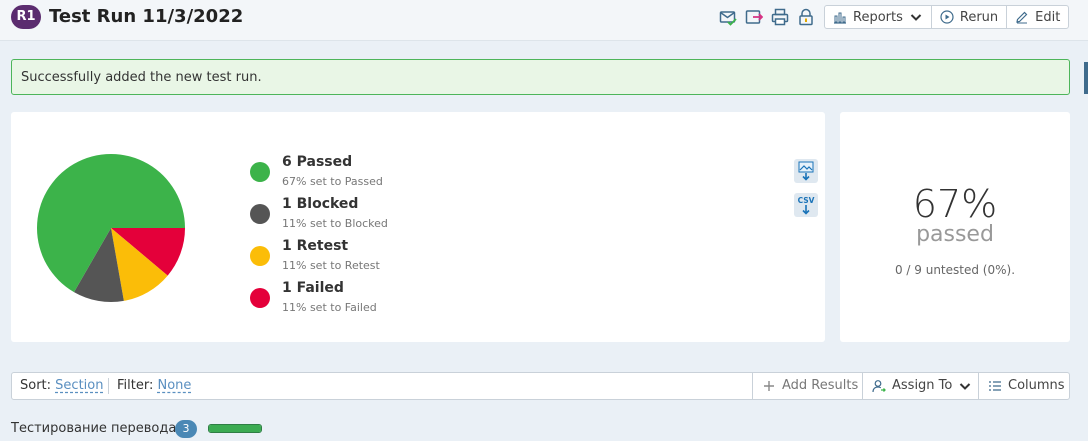 This screenshot has width=1088, height=441. What do you see at coordinates (313, 288) in the screenshot?
I see `legend-count-label: 1 Failed` at bounding box center [313, 288].